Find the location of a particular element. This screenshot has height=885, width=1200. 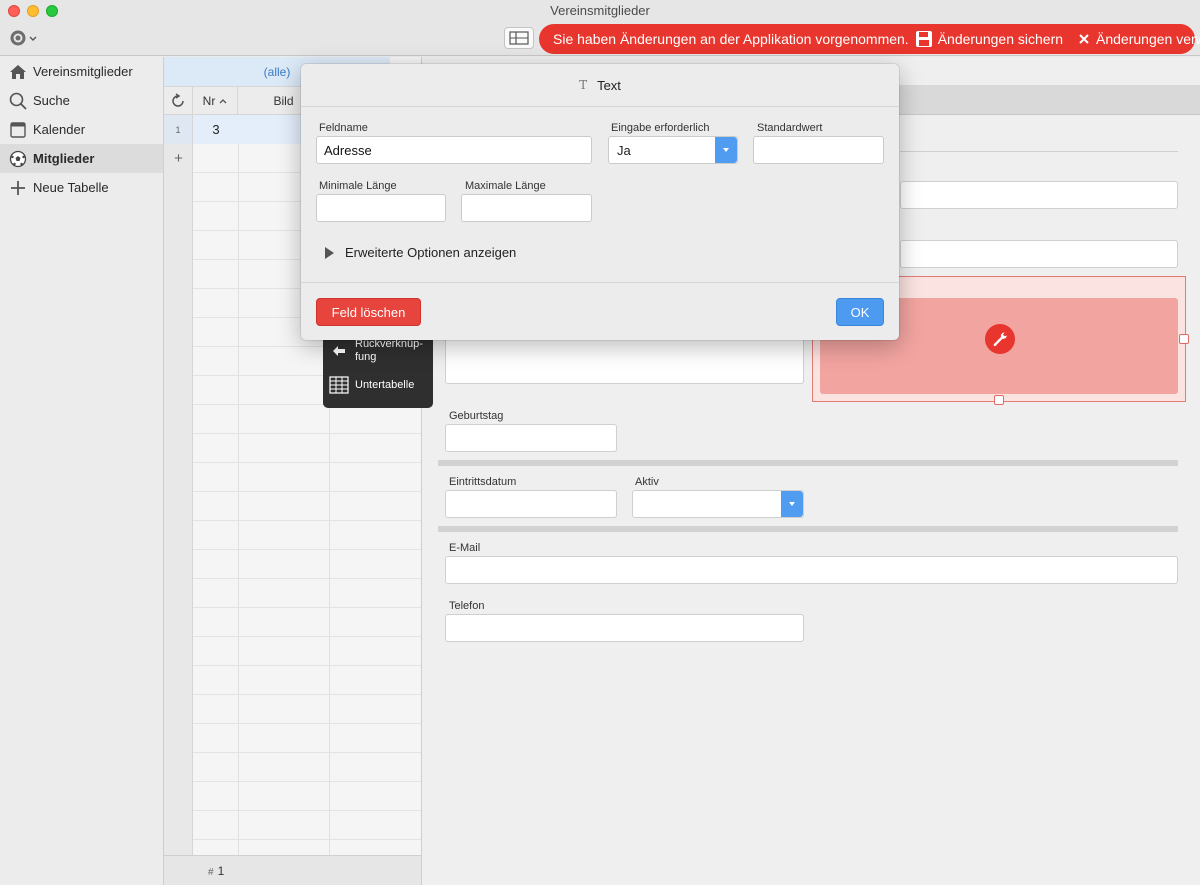

save-changes-label: Änderungen sichern is located at coordinates (1000, 39).